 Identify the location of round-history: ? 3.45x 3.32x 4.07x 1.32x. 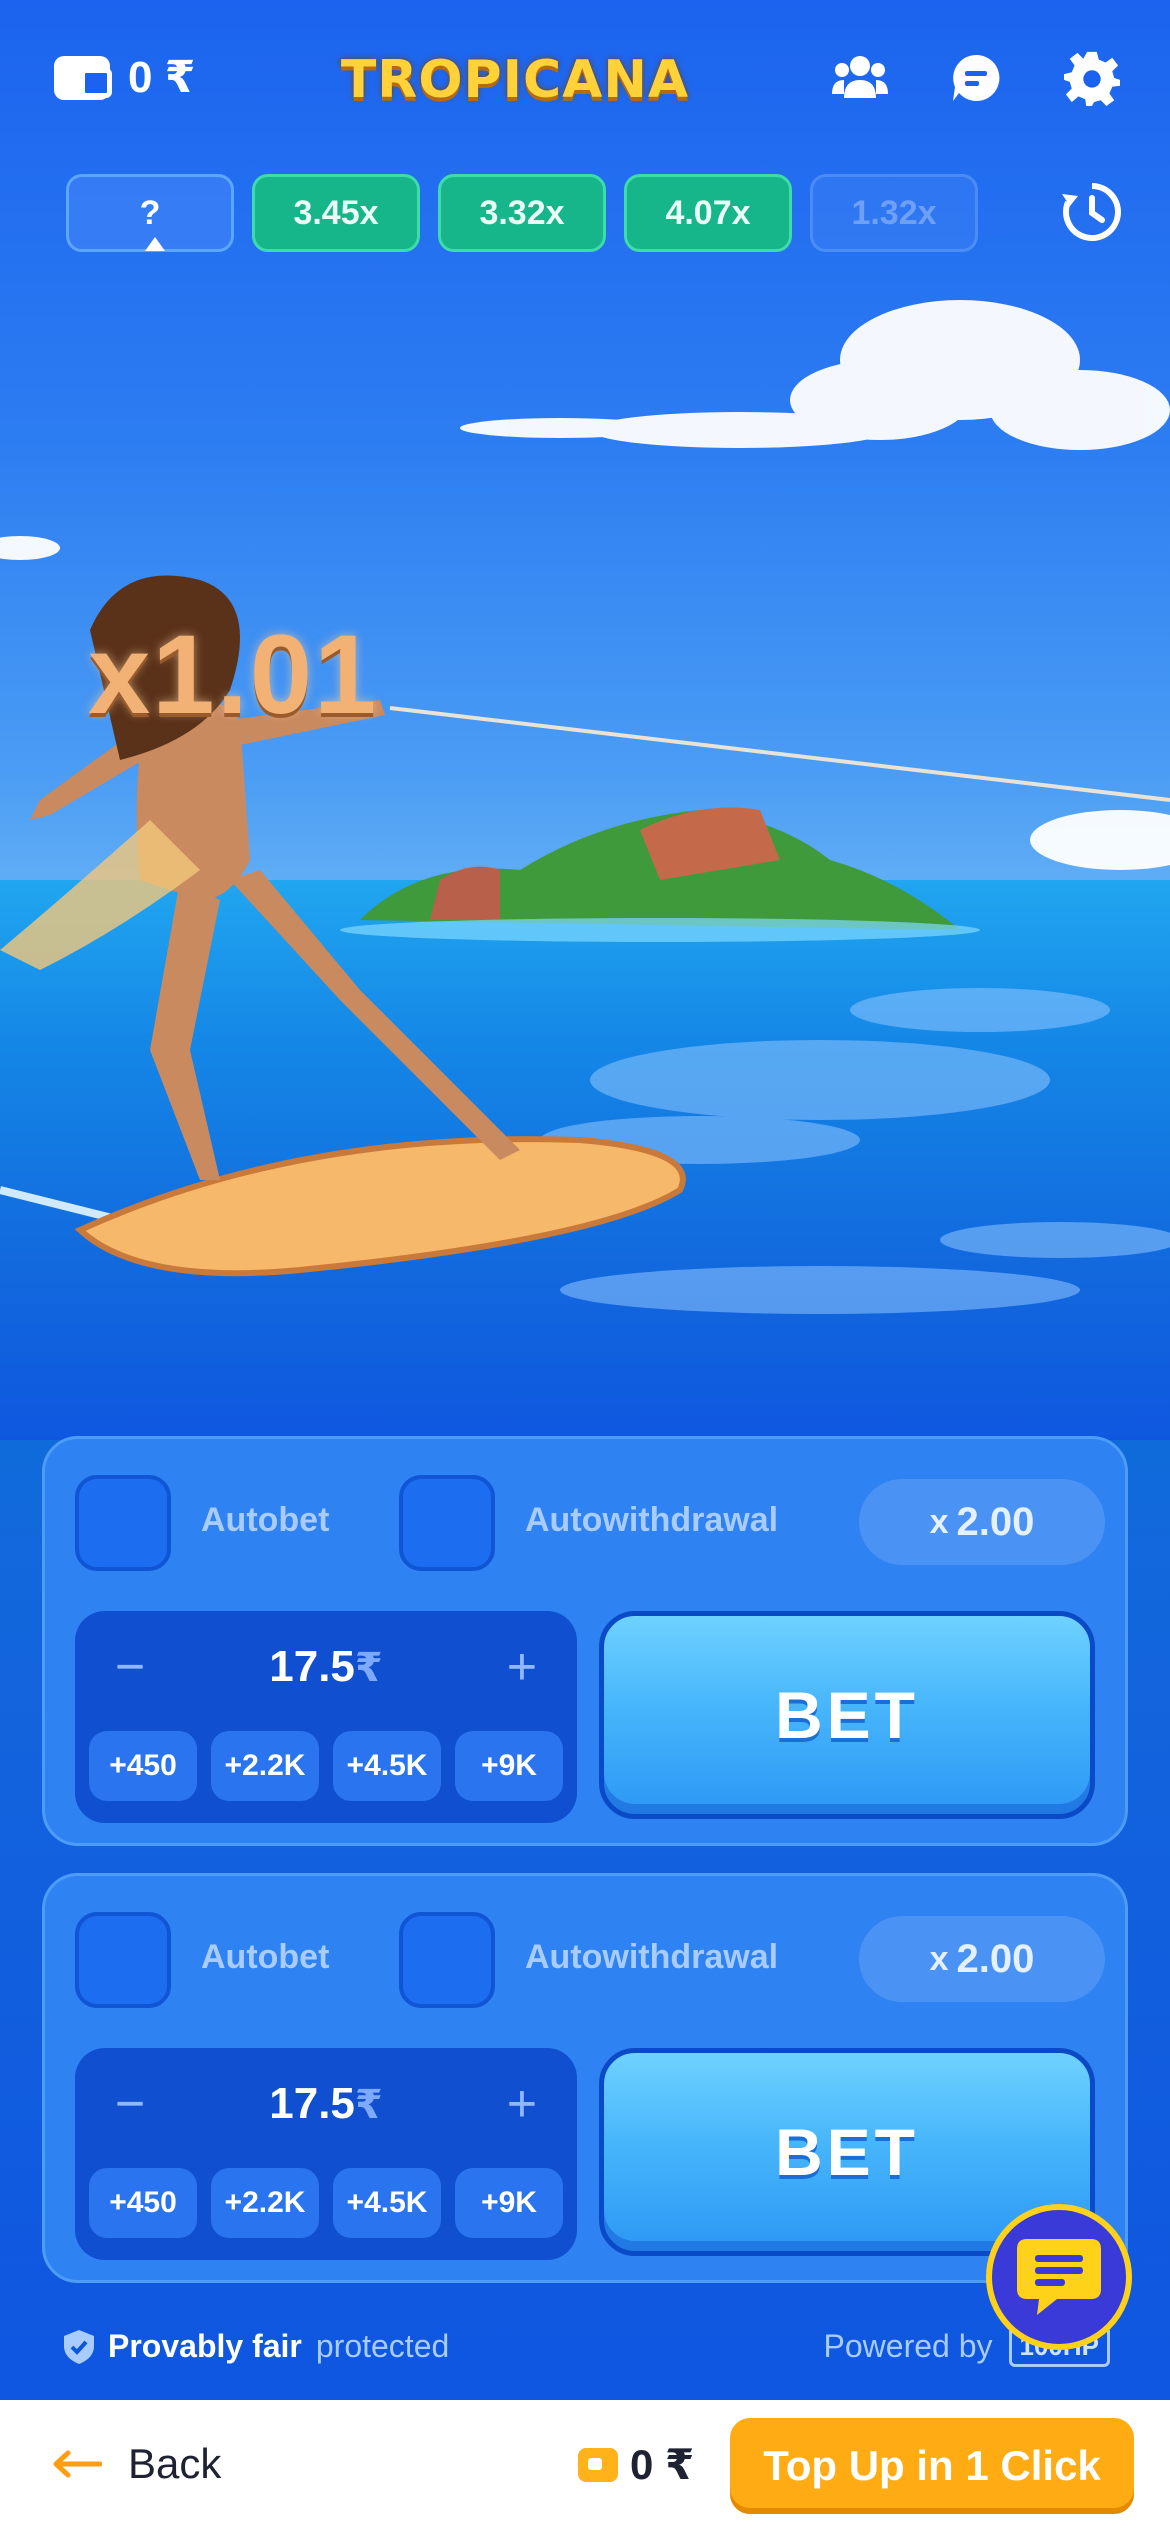
(522, 213).